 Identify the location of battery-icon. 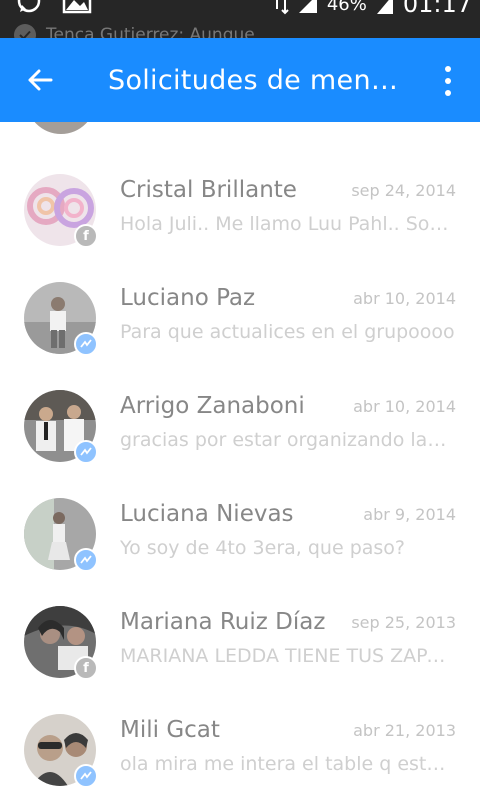
(384, 7).